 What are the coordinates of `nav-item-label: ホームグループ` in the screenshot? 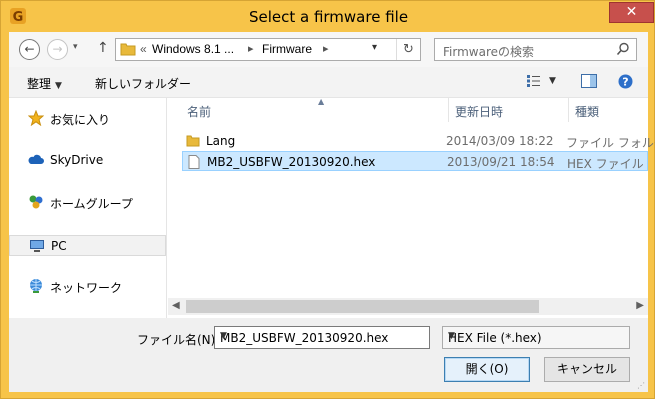 It's located at (91, 204).